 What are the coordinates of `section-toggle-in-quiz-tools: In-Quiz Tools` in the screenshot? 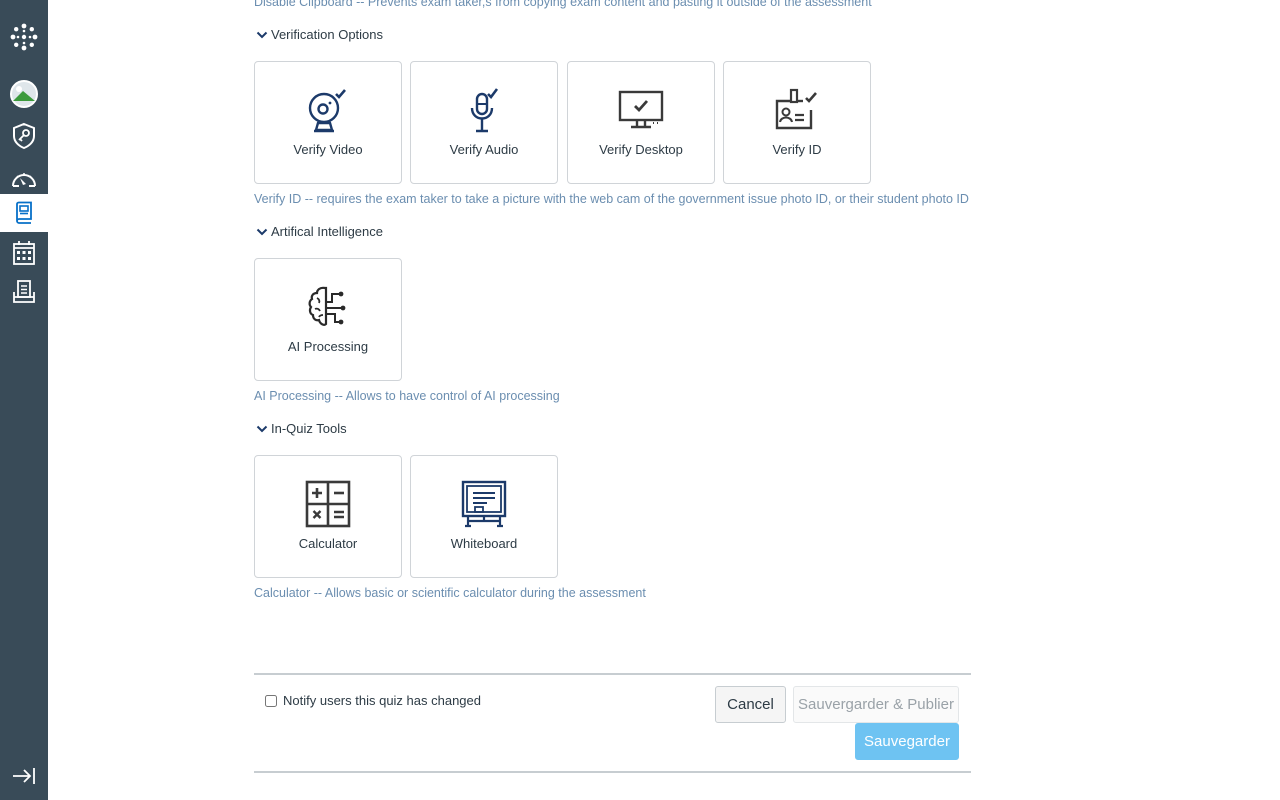 It's located at (301, 428).